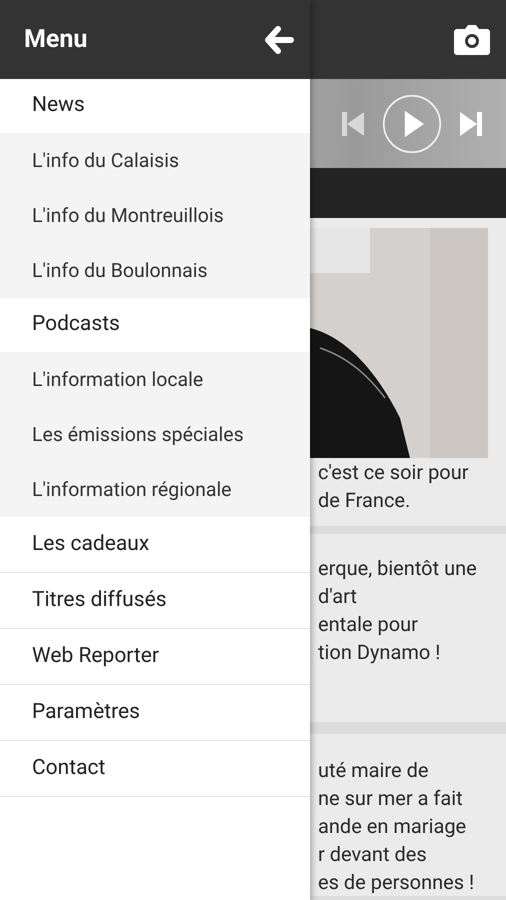 This screenshot has width=506, height=900. I want to click on menu-section: Podcasts, so click(155, 325).